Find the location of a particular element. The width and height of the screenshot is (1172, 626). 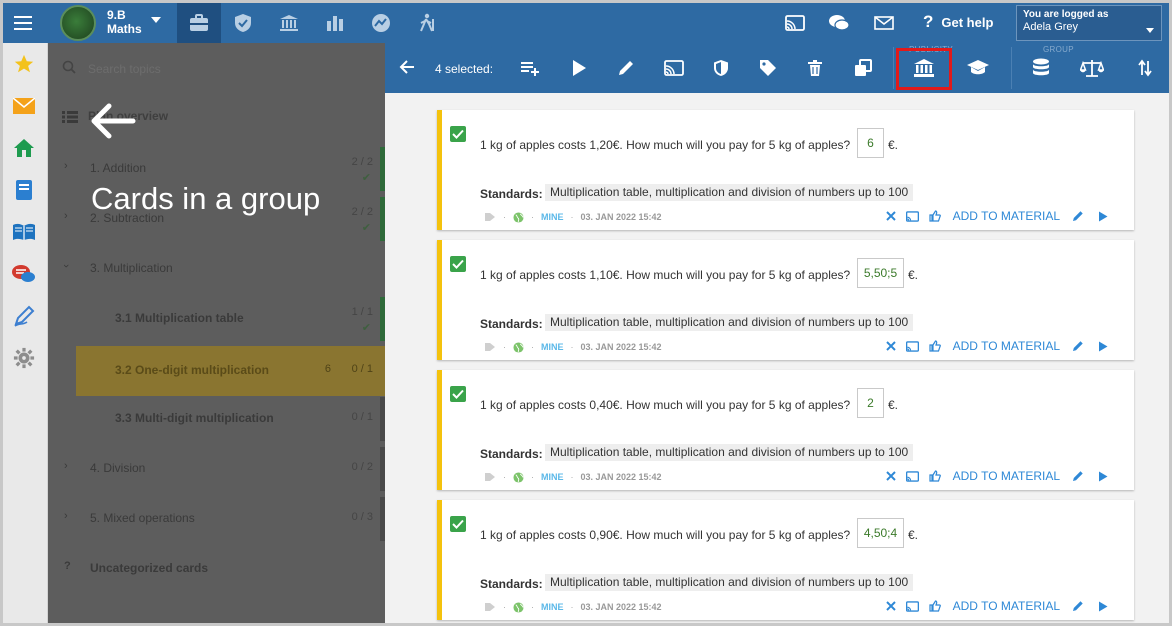

shield-icon is located at coordinates (721, 68).